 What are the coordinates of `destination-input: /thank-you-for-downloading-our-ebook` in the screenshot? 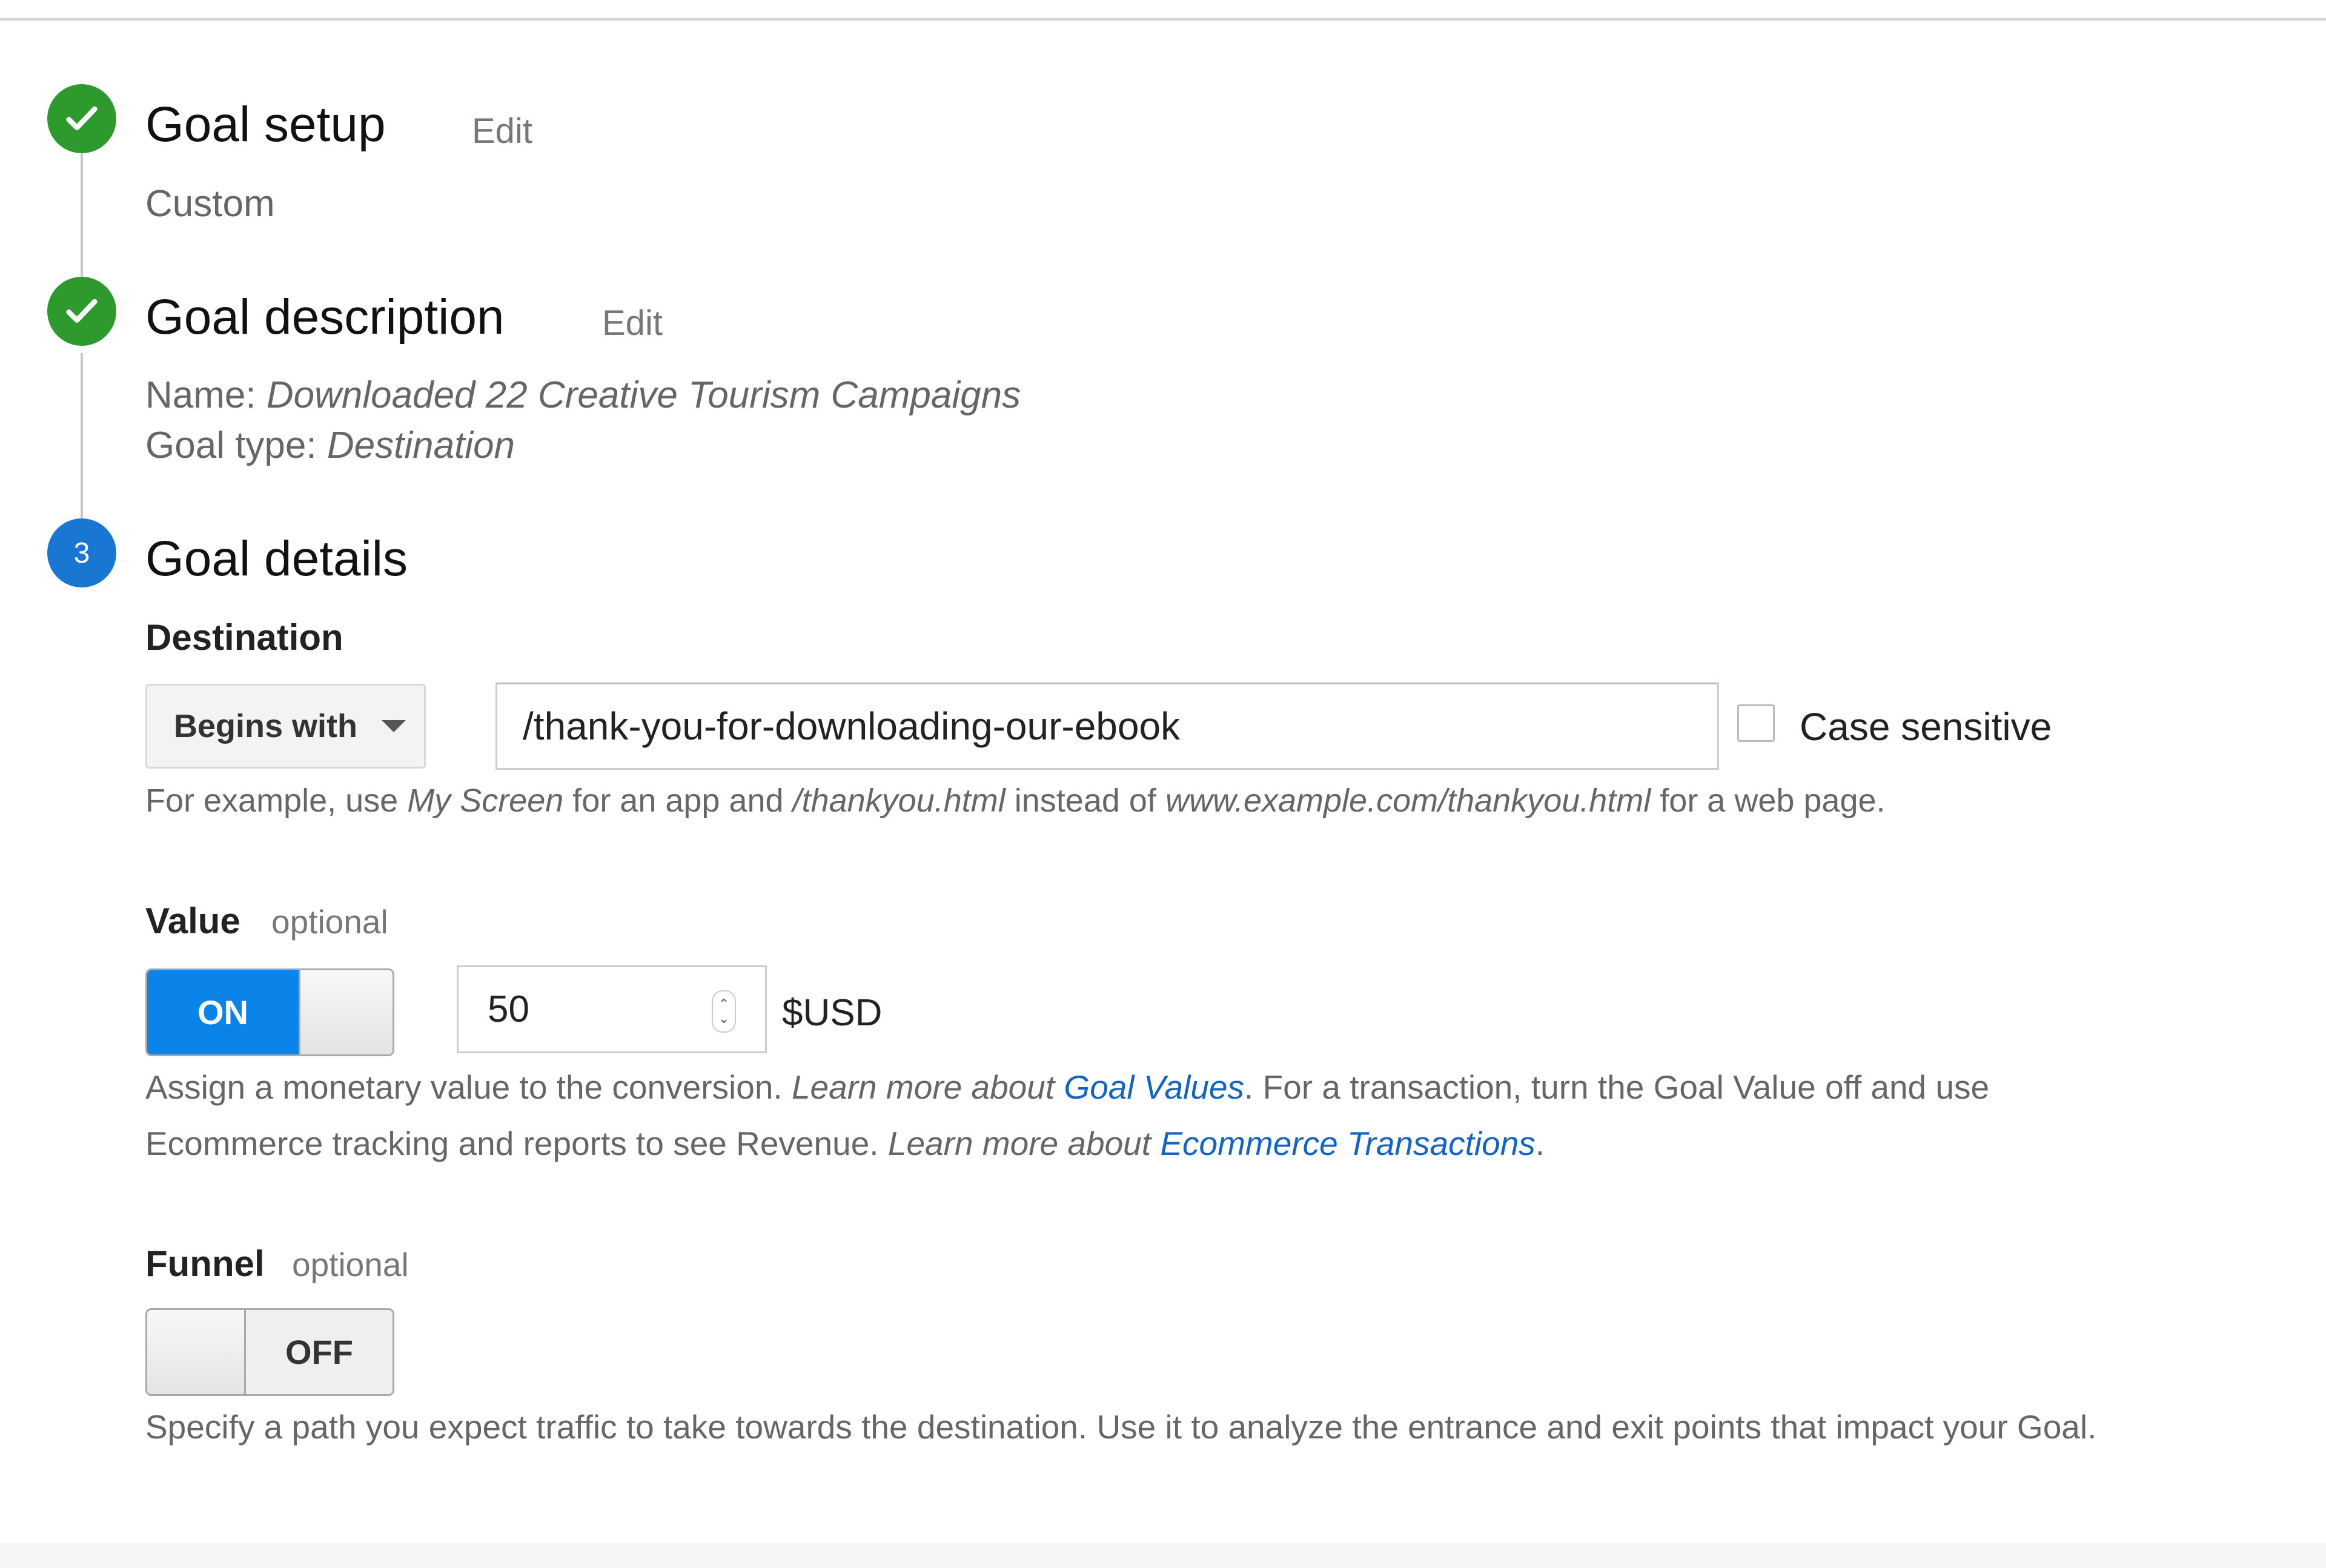 It's located at (1107, 726).